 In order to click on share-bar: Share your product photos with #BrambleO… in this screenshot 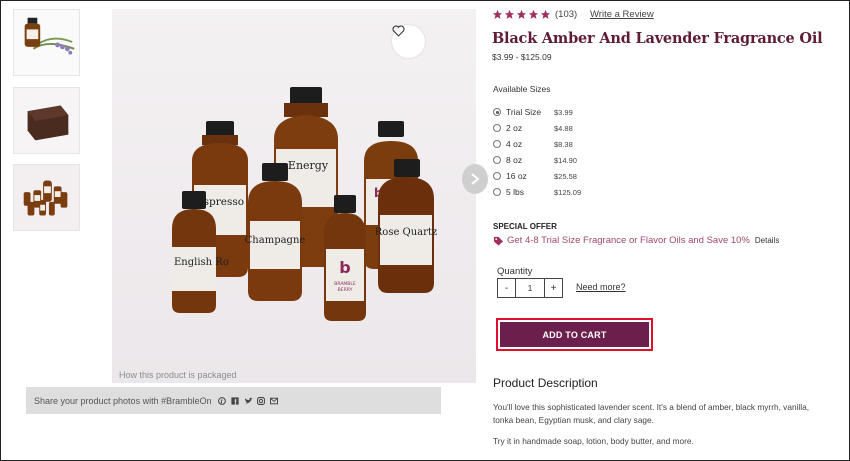, I will do `click(233, 400)`.